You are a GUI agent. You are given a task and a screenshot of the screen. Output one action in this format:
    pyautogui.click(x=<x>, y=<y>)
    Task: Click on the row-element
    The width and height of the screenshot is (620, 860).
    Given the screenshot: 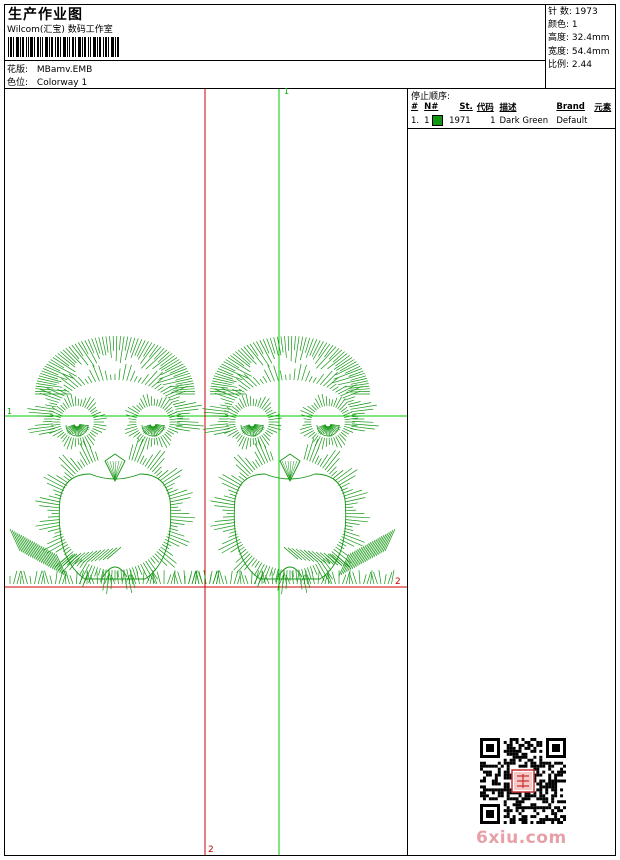 What is the action you would take?
    pyautogui.click(x=603, y=120)
    